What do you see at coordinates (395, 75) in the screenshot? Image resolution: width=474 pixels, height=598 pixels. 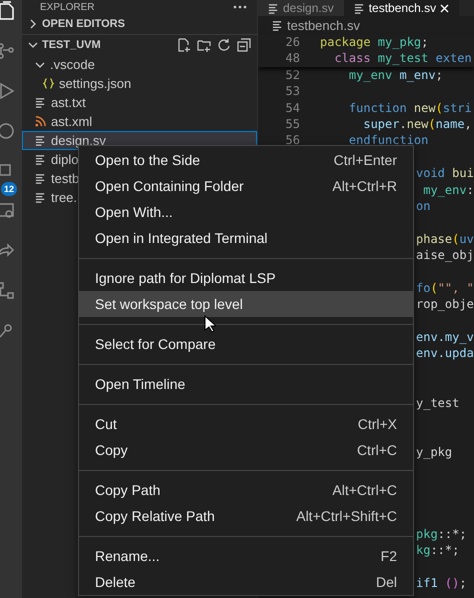 I see `code-line: my_env m_env;` at bounding box center [395, 75].